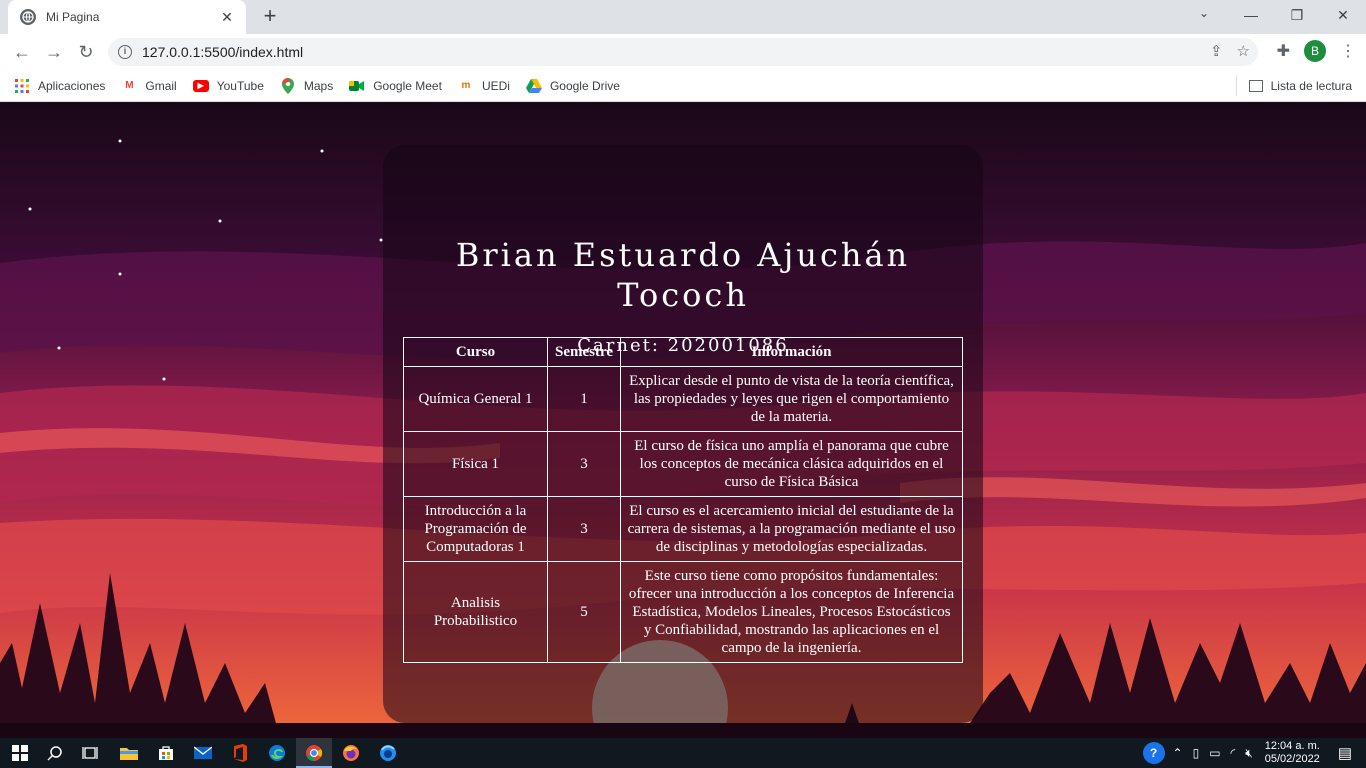  What do you see at coordinates (73, 17) in the screenshot?
I see `tab-title: Mi Pagina` at bounding box center [73, 17].